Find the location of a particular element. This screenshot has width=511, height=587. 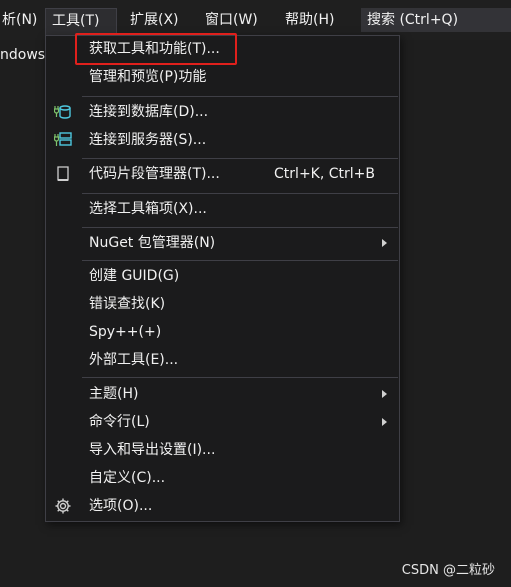

menu-item-label: 主题(H) is located at coordinates (114, 394).